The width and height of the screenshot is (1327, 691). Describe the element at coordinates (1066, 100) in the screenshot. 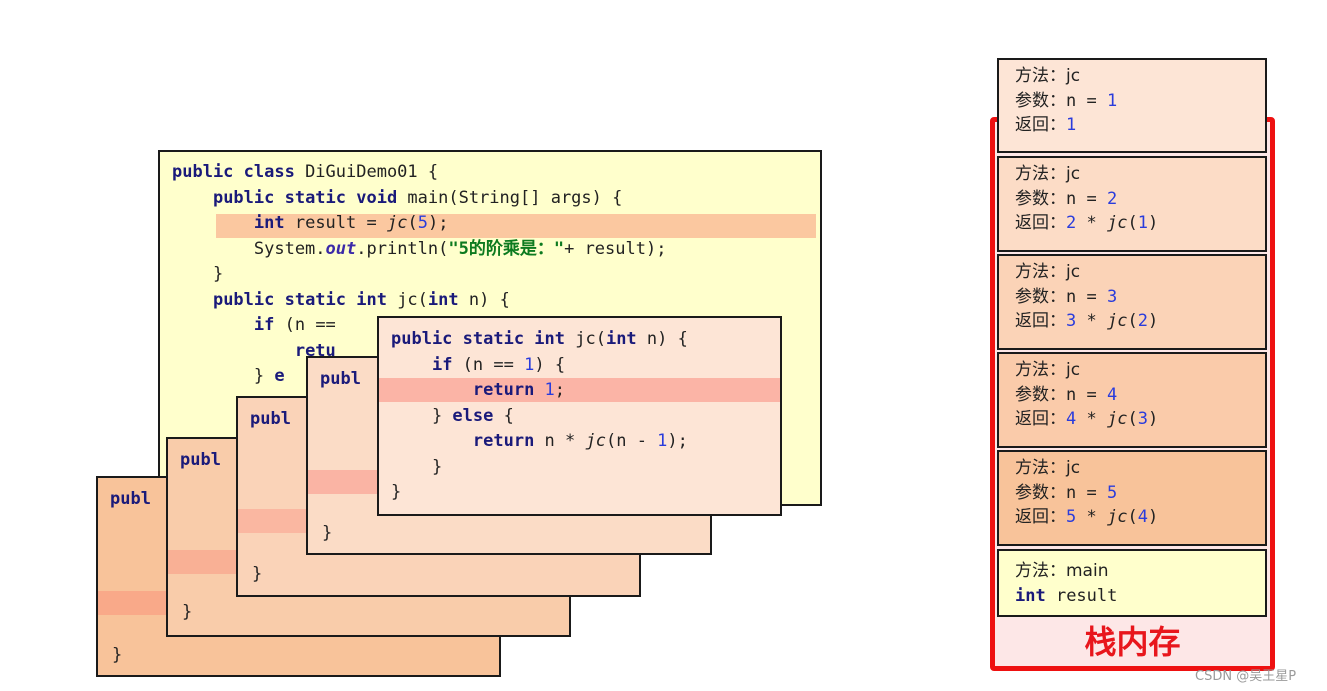

I see `frame-param: 参数：n = 1` at that location.